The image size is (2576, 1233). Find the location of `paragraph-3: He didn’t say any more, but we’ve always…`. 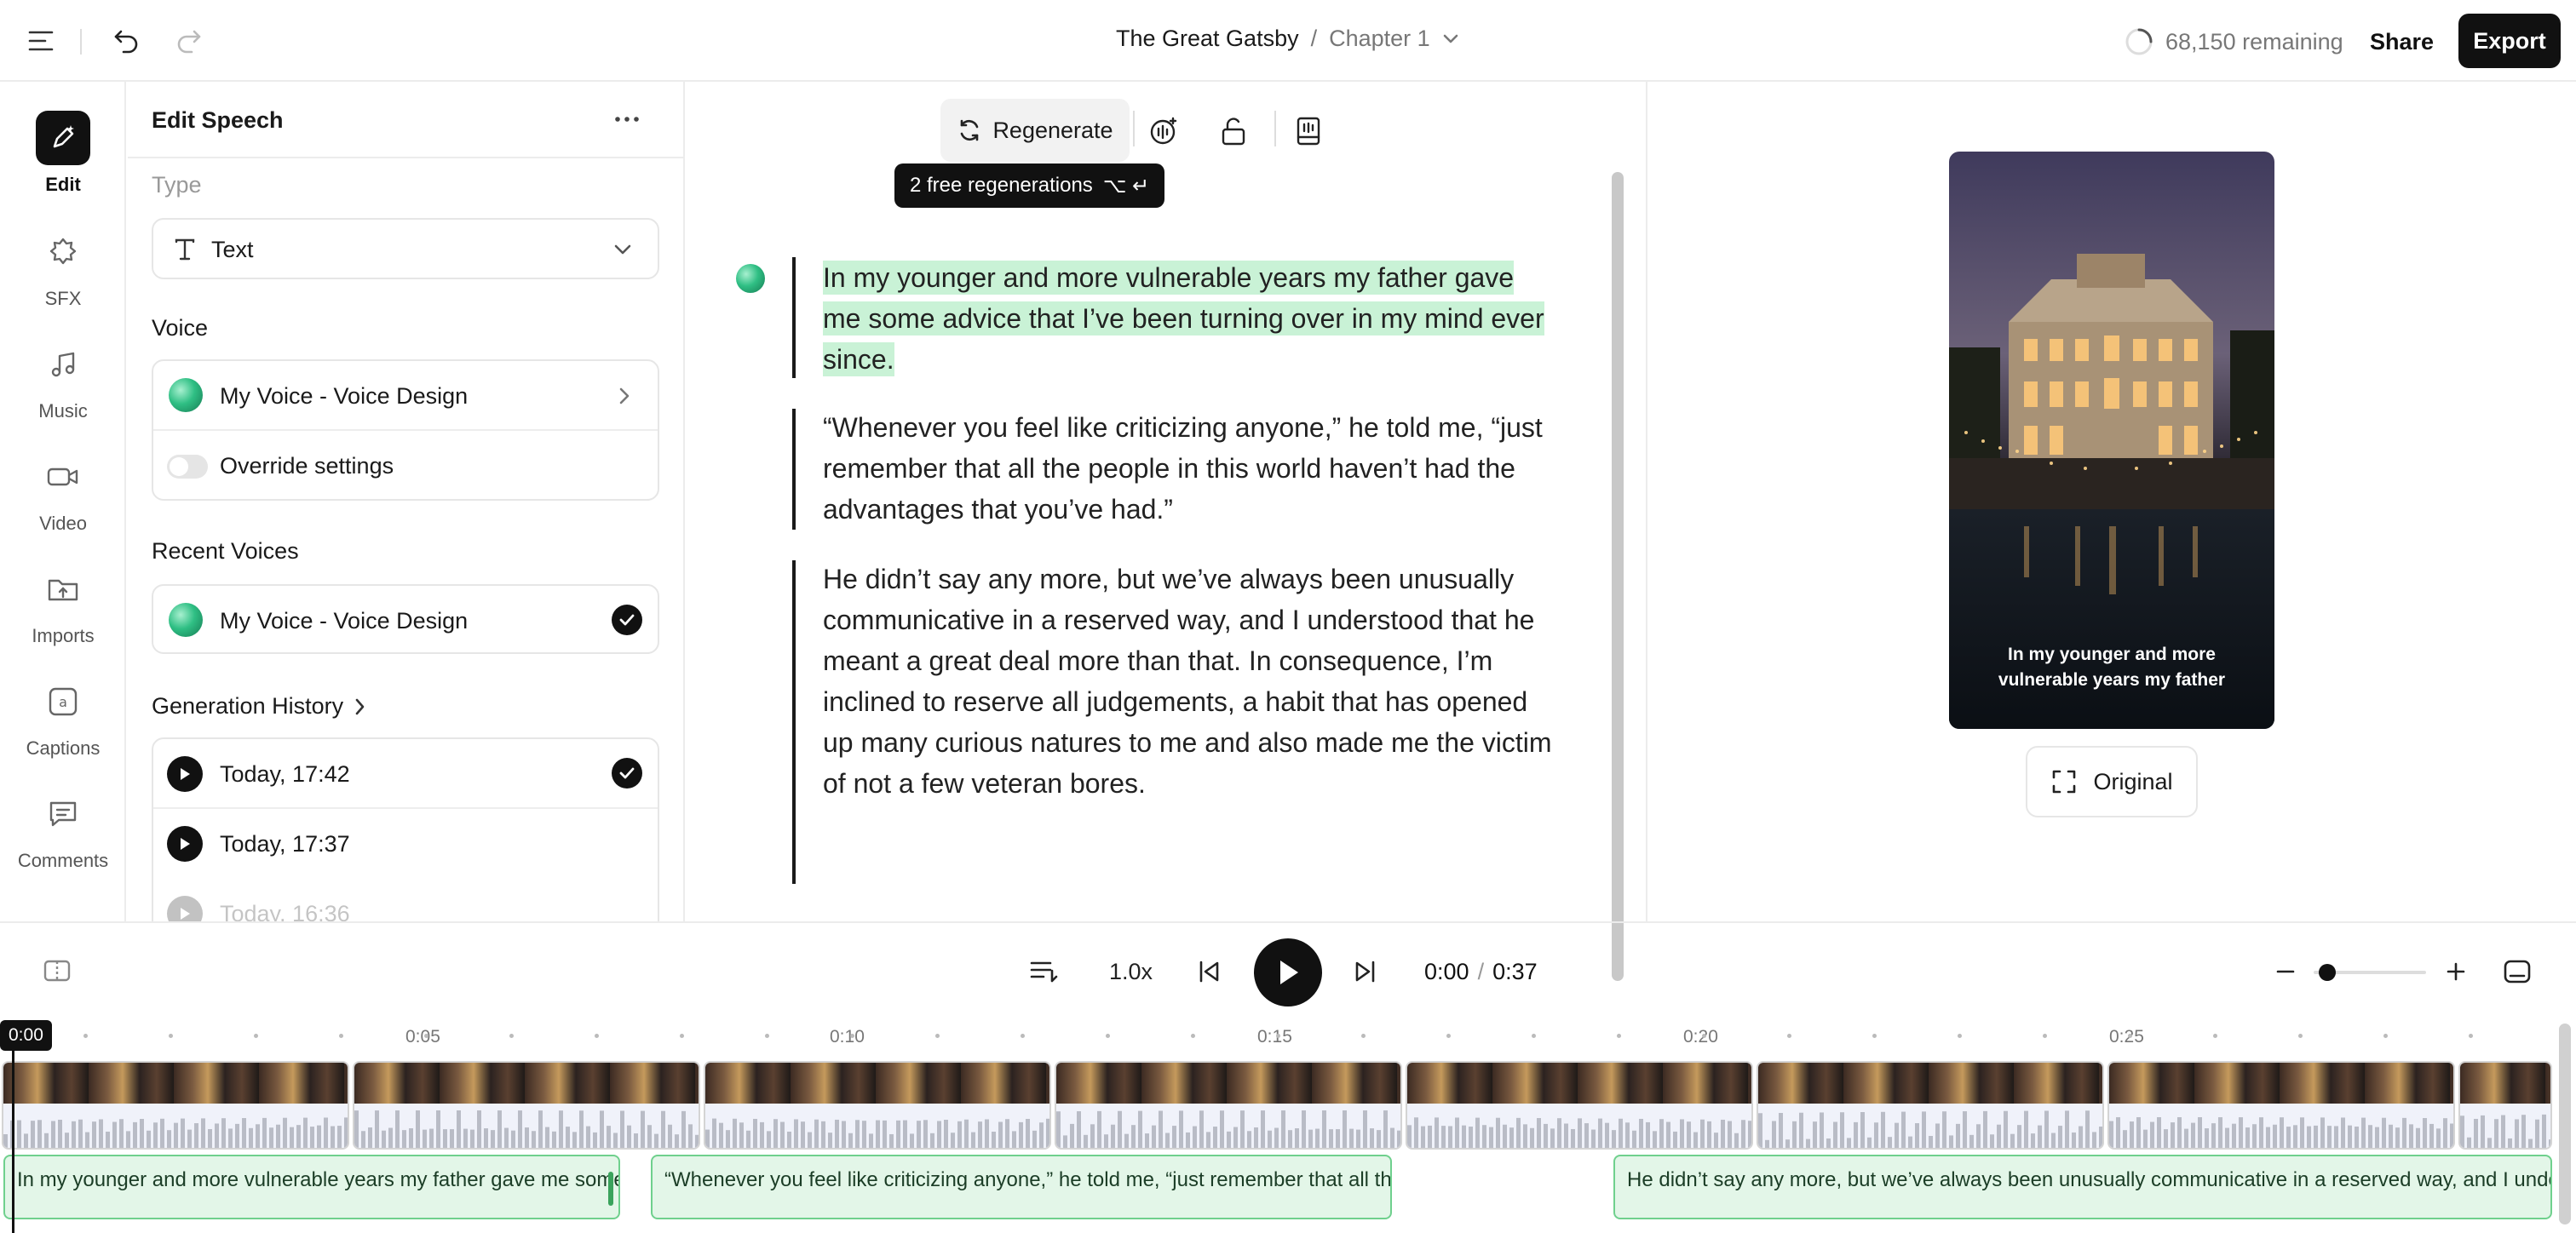

paragraph-3: He didn’t say any more, but we’ve always… is located at coordinates (1175, 681).